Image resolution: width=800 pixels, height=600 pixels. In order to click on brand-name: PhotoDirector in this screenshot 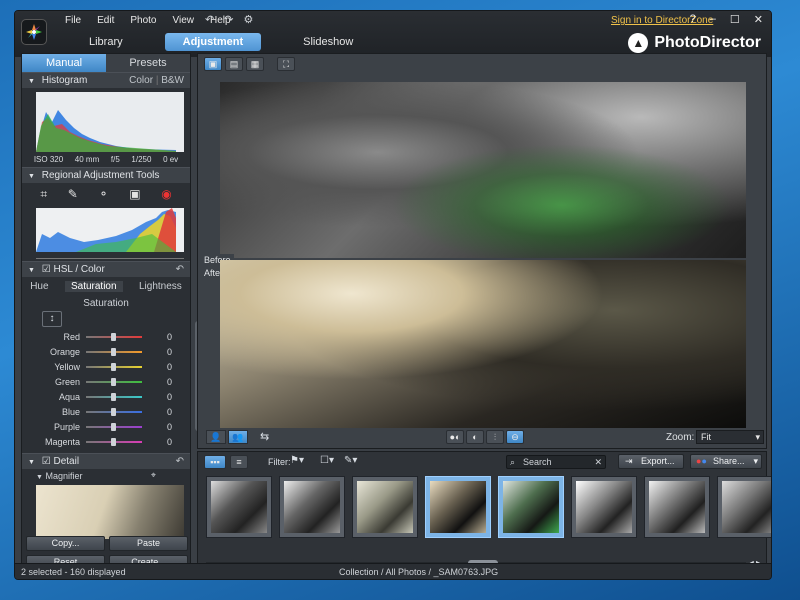, I will do `click(707, 42)`.